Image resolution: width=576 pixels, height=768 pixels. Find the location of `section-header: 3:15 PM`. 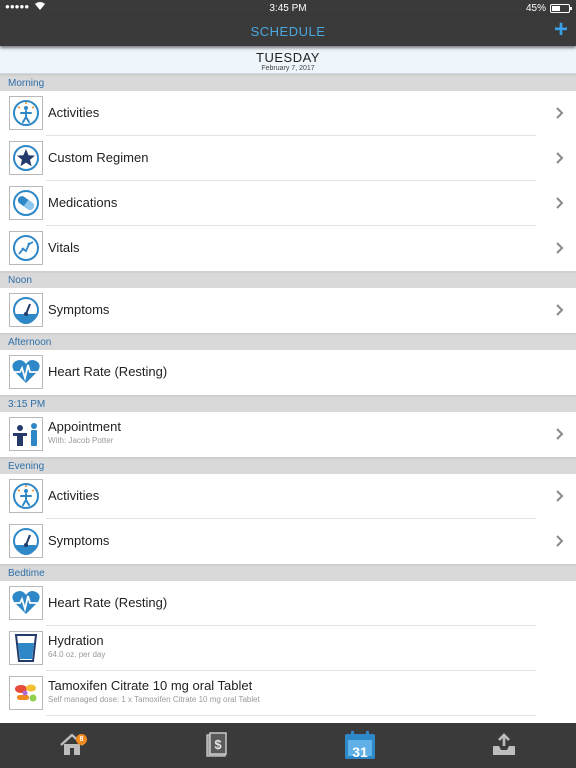

section-header: 3:15 PM is located at coordinates (288, 403).